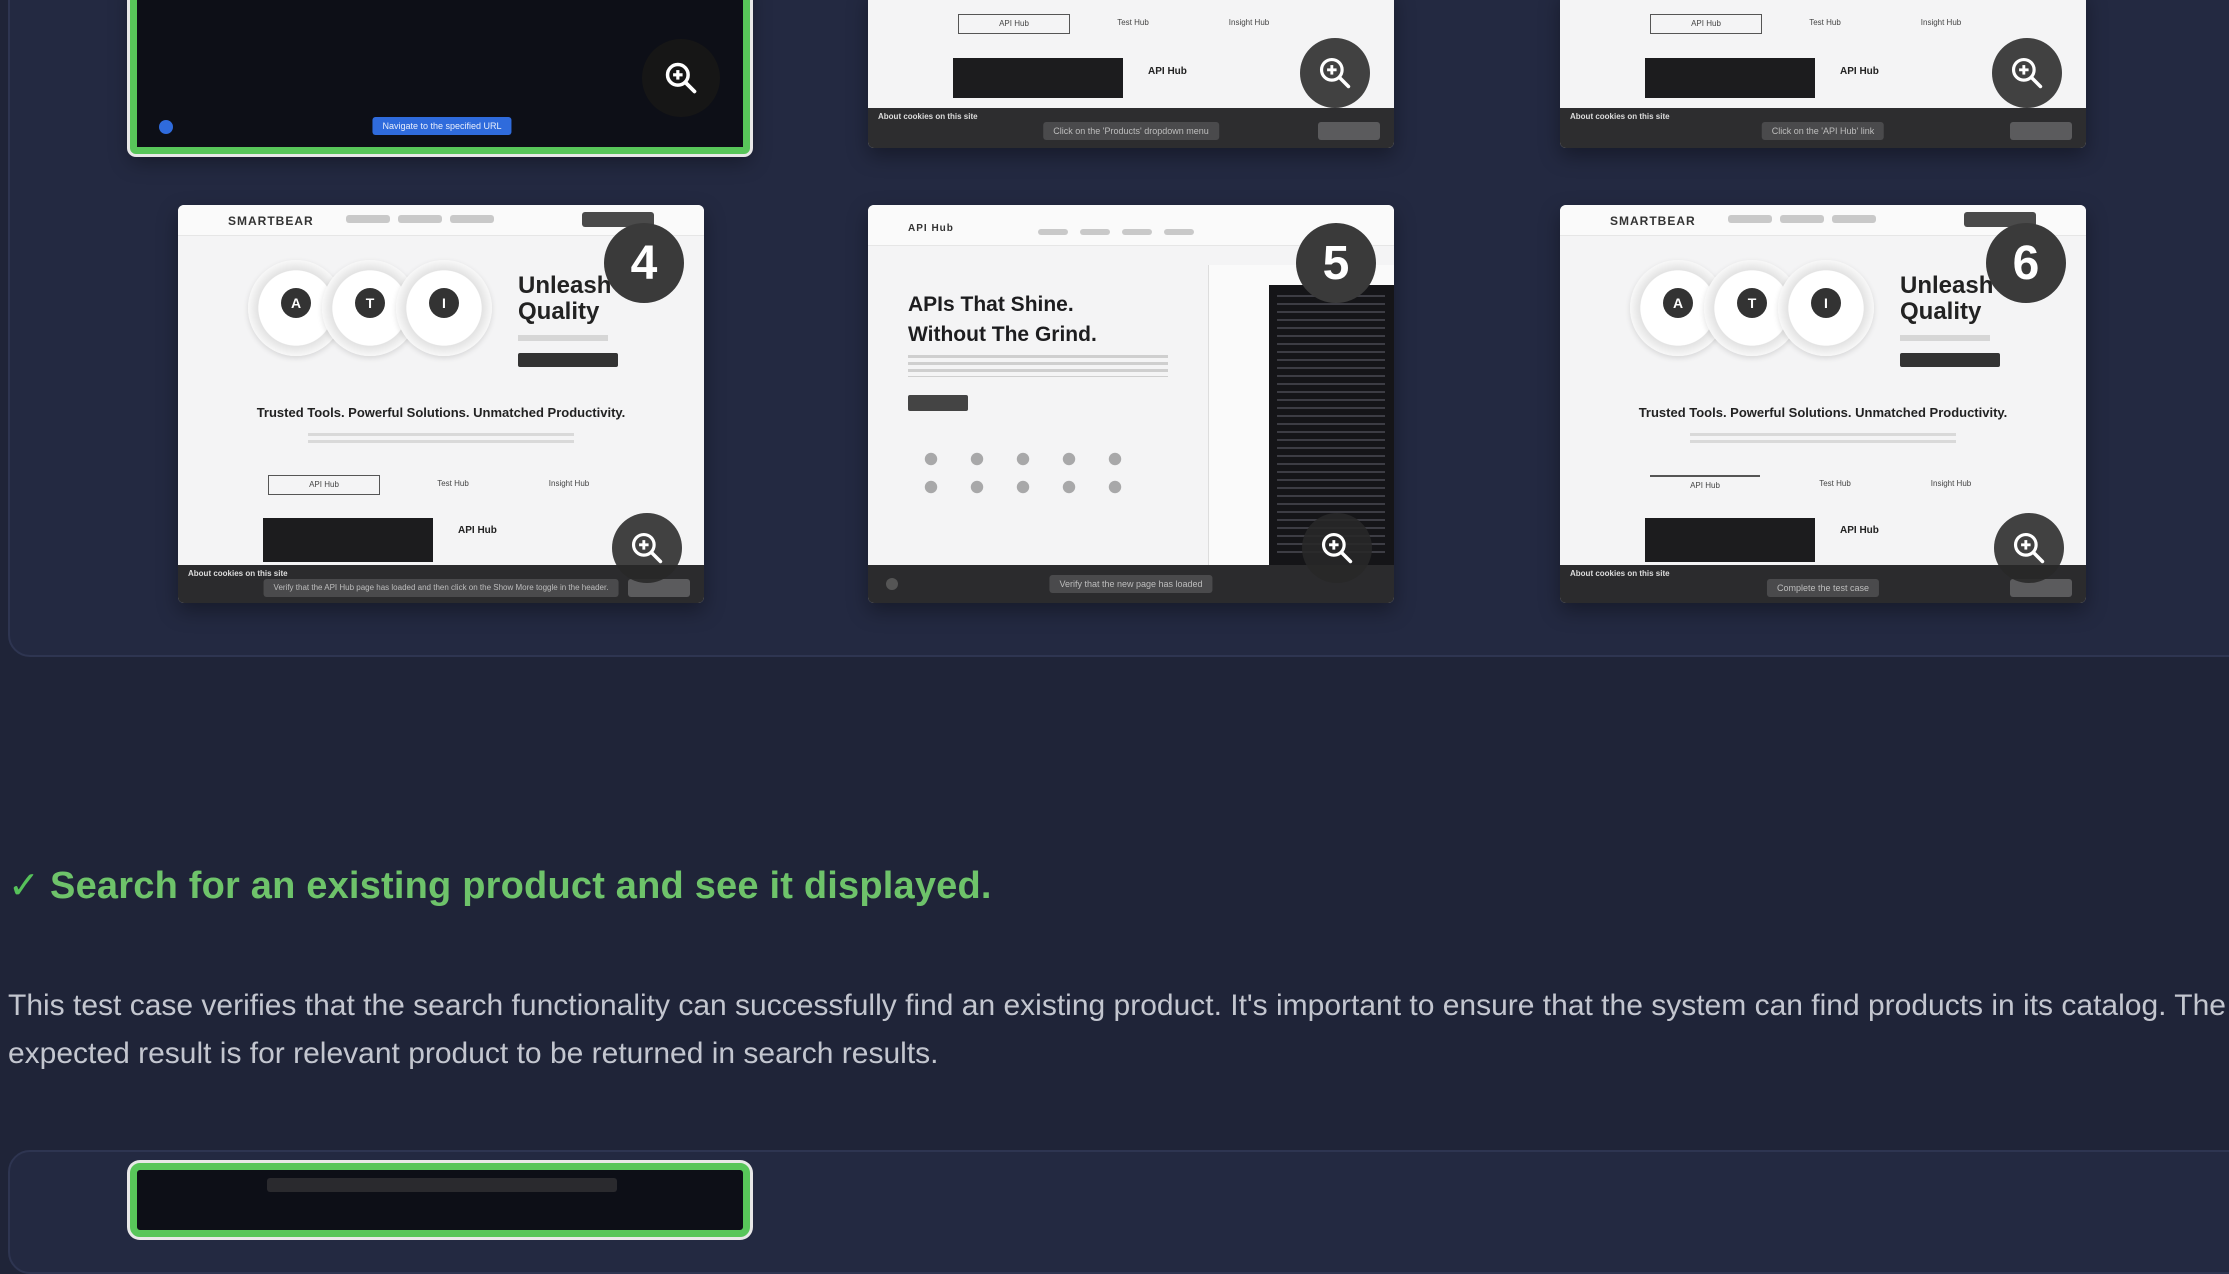  I want to click on screenshot-thumbnail-active: Navigate to the specified URL, so click(440, 77).